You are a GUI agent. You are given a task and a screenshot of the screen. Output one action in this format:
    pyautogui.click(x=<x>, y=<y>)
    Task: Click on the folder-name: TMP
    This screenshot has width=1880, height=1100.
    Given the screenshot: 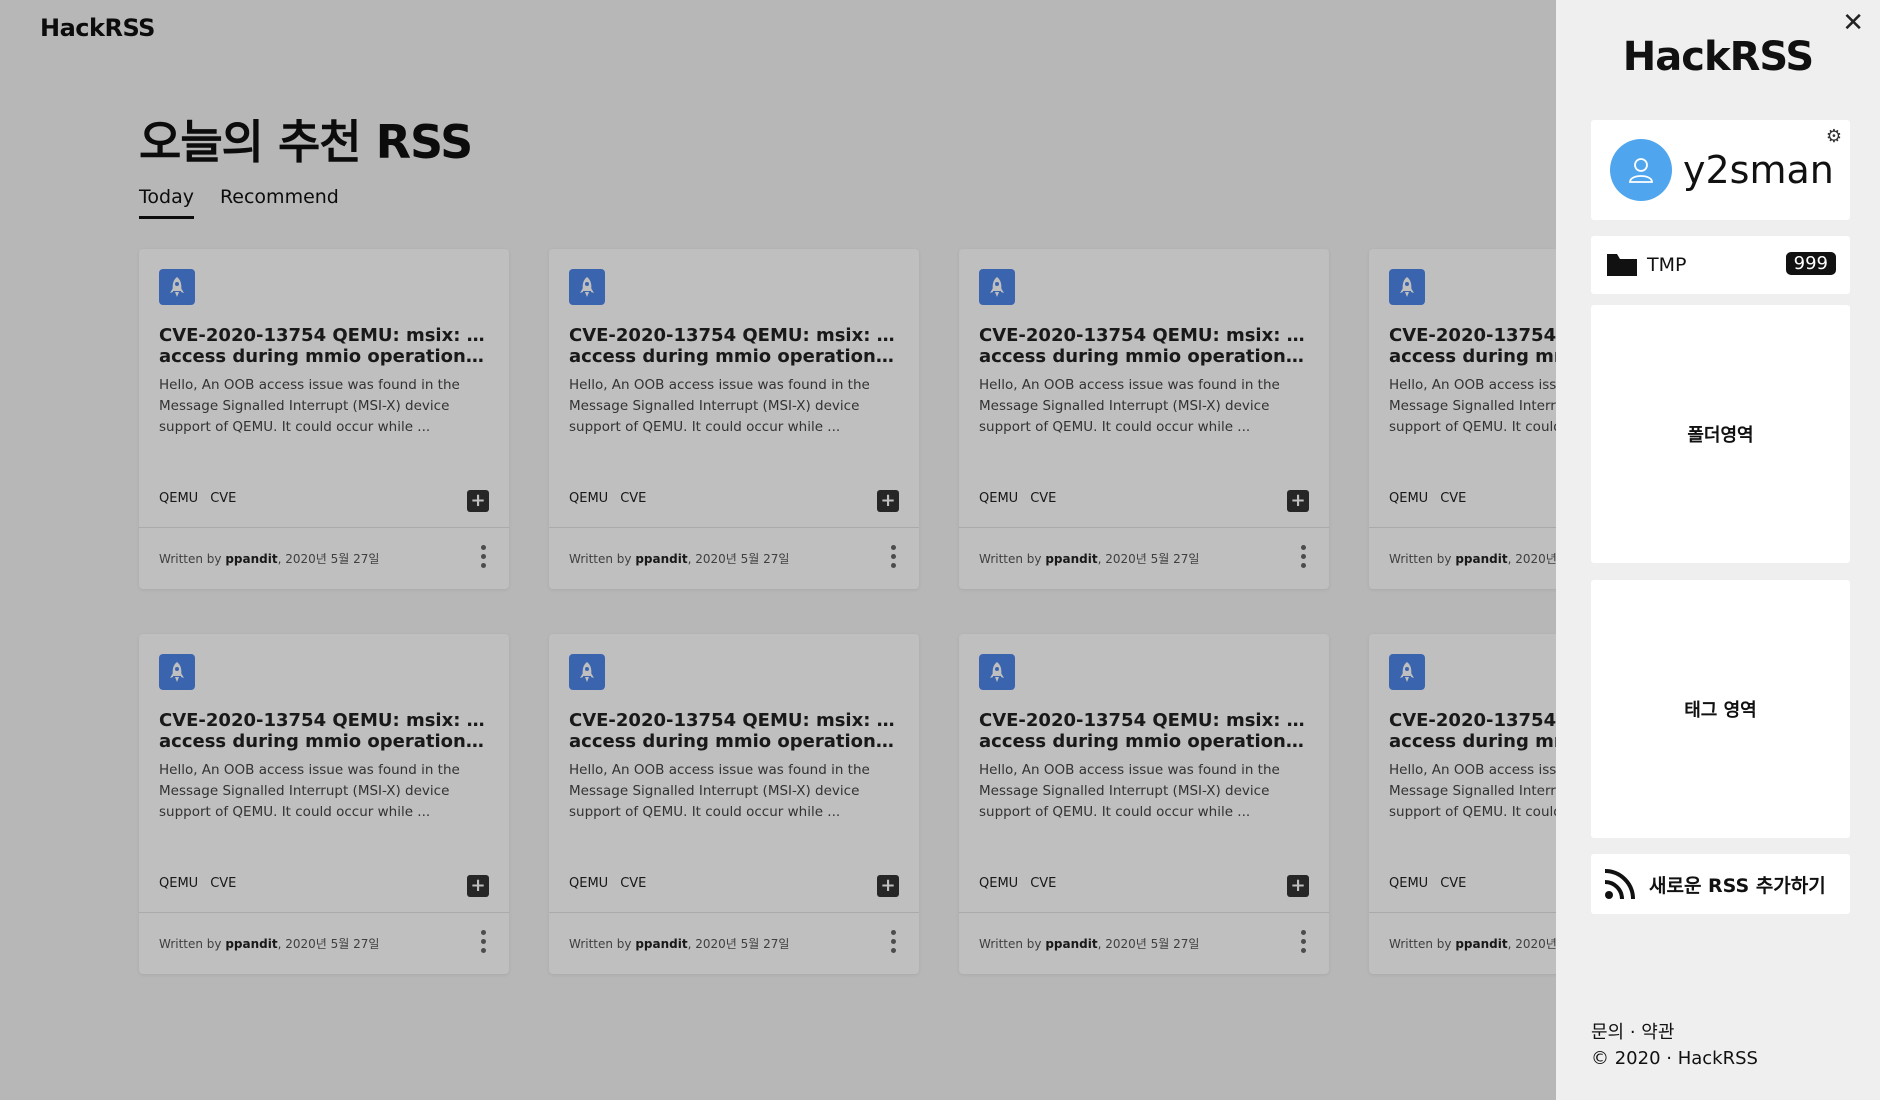 What is the action you would take?
    pyautogui.click(x=1667, y=265)
    